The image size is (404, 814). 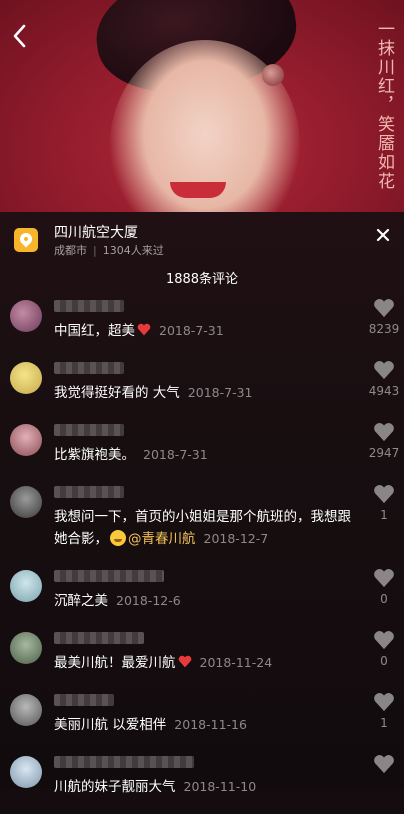 I want to click on comment-date: 2018-12-7, so click(x=236, y=538).